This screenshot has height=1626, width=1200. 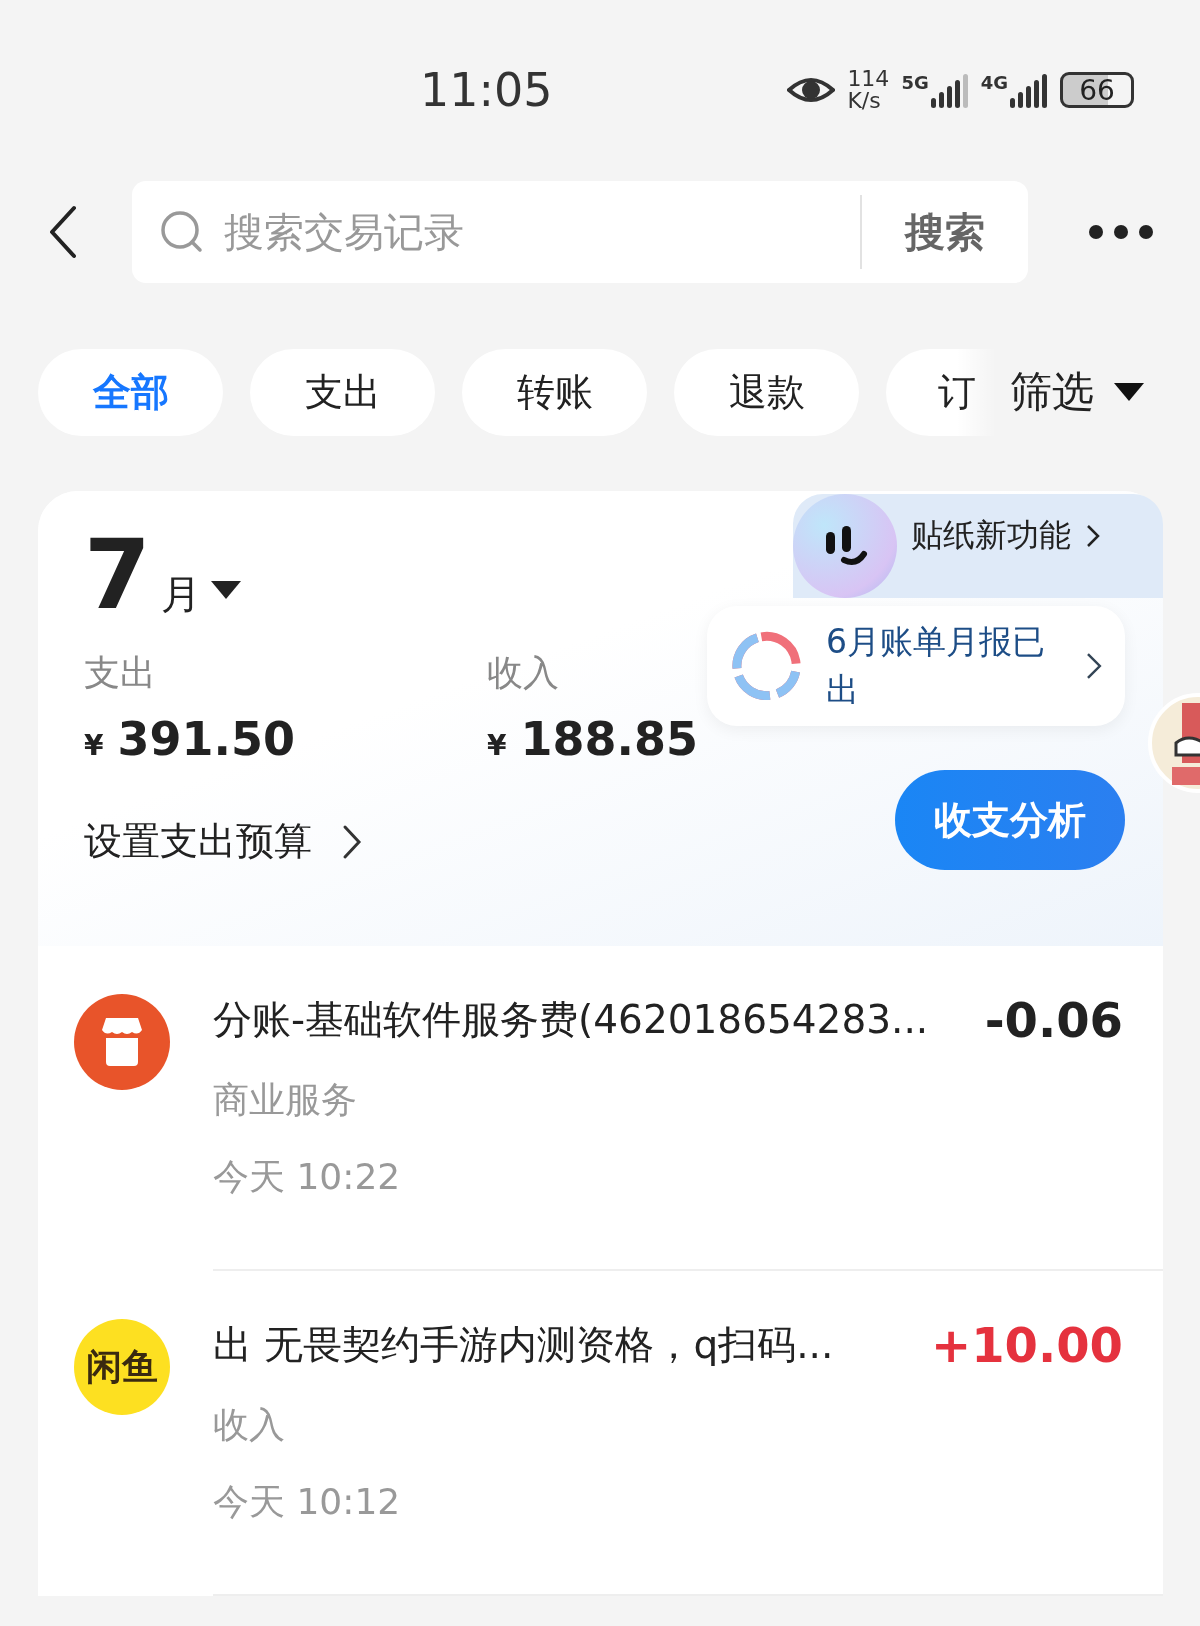 What do you see at coordinates (936, 666) in the screenshot?
I see `report-text: 6月账单月报已出` at bounding box center [936, 666].